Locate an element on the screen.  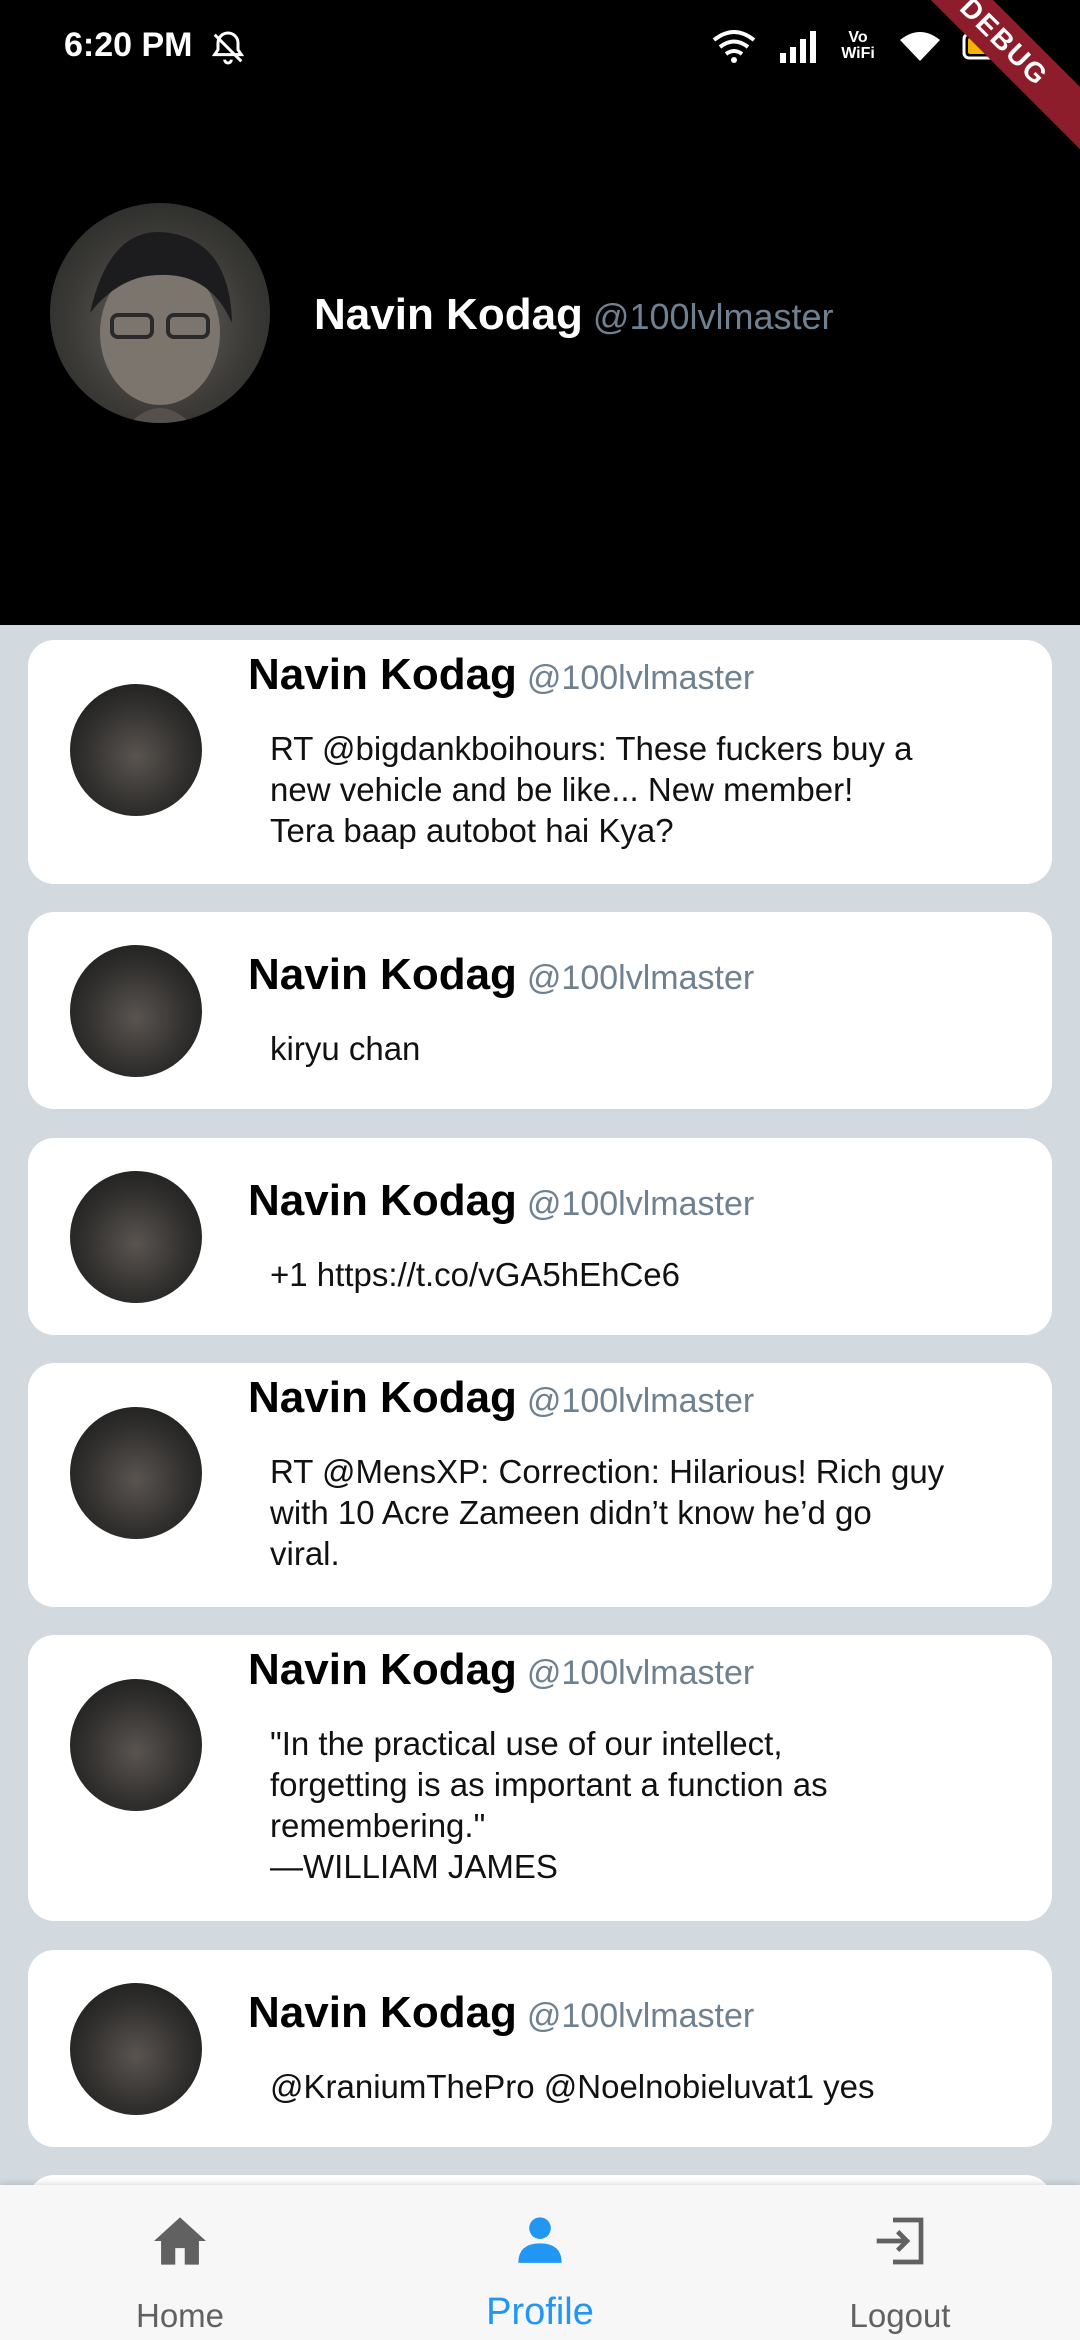
profile-name: Navin Kodag @100lvlmaster is located at coordinates (574, 315).